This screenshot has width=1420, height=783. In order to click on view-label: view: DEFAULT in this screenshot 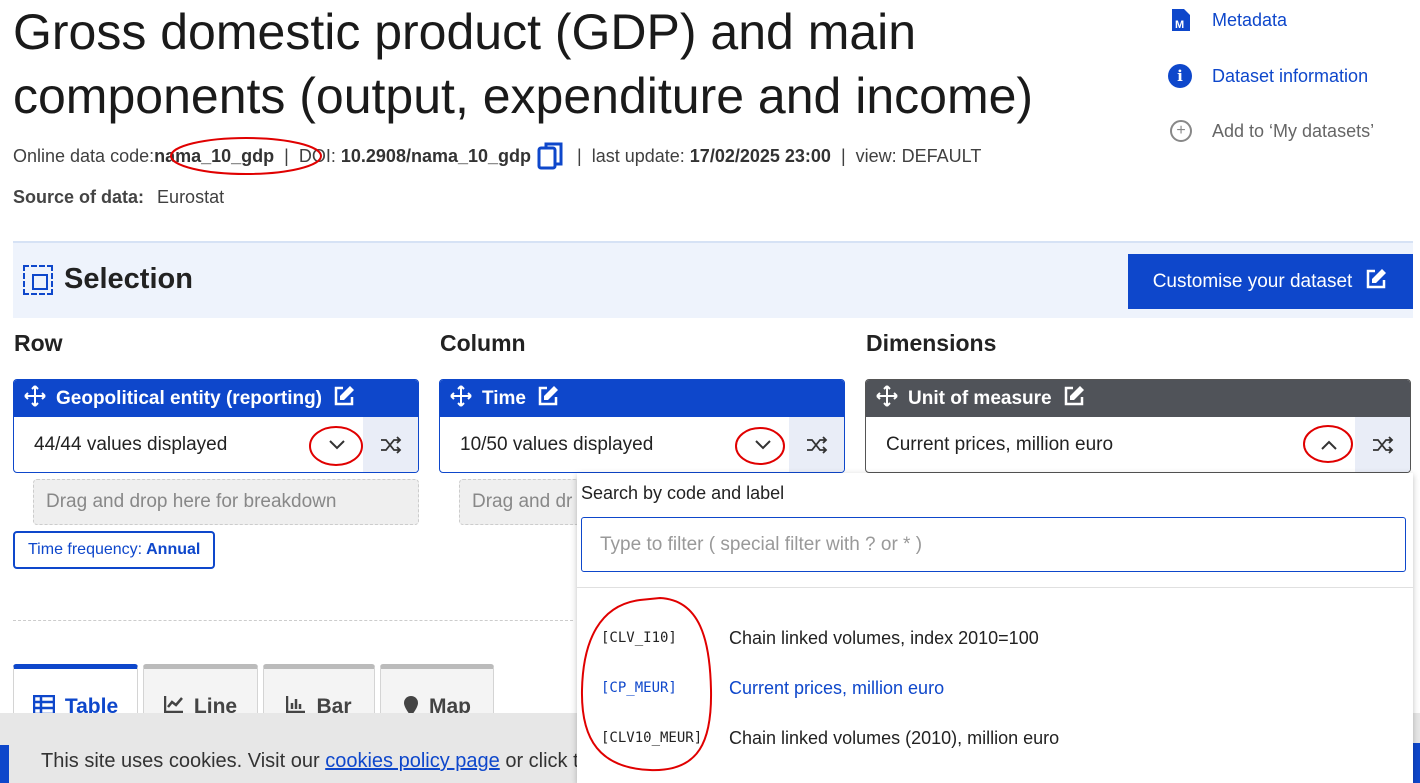, I will do `click(918, 155)`.